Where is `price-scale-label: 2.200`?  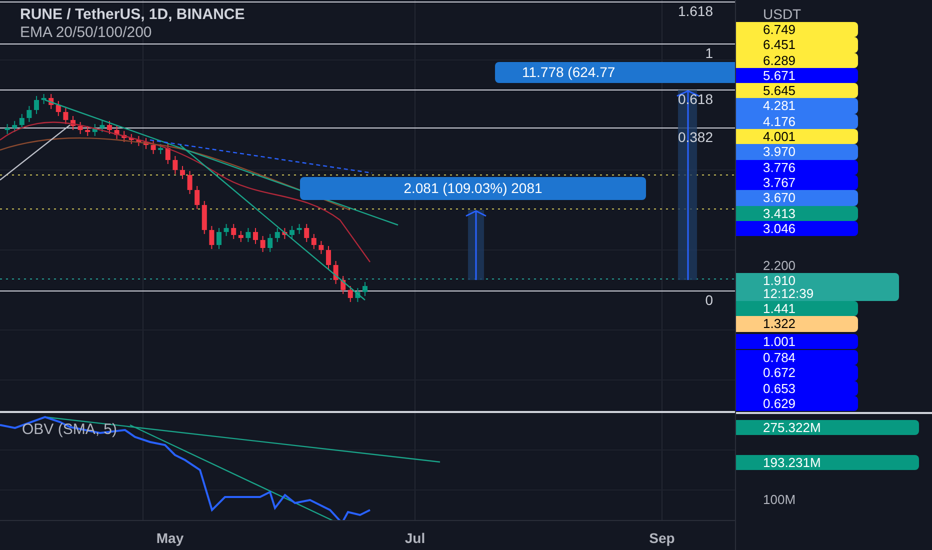 price-scale-label: 2.200 is located at coordinates (779, 265).